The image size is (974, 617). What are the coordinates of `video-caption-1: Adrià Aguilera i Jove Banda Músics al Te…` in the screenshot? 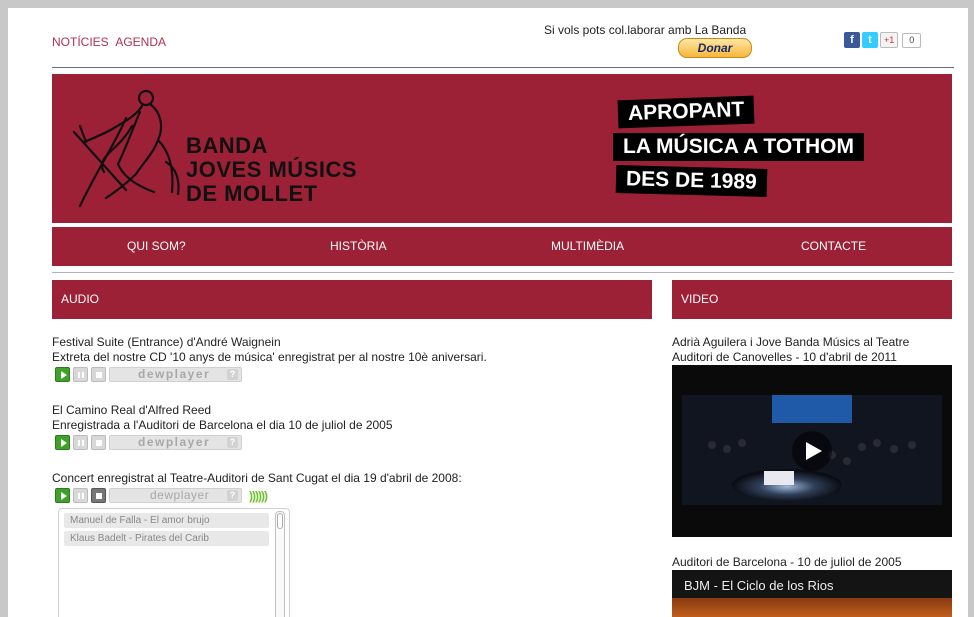 It's located at (790, 350).